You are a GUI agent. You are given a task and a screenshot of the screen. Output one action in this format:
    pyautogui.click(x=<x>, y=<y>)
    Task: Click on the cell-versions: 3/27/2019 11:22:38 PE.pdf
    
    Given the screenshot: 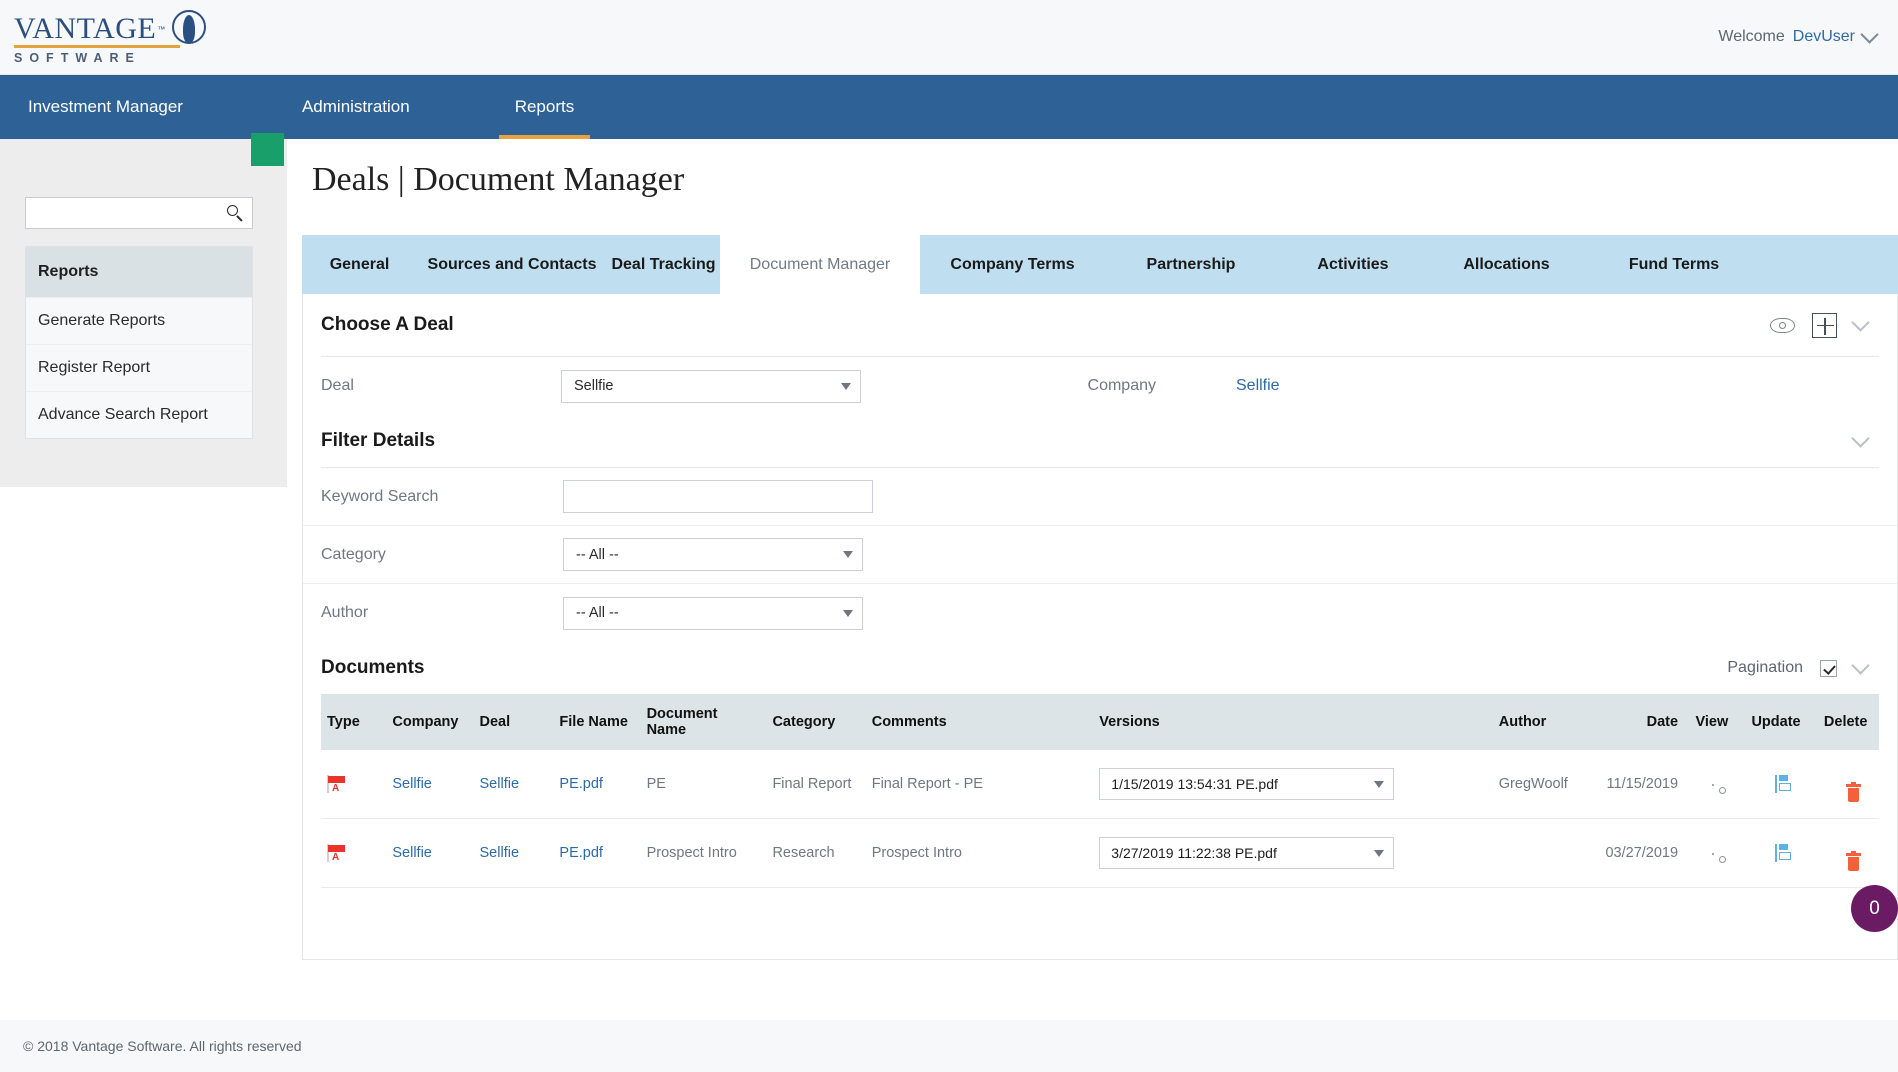 What is the action you would take?
    pyautogui.click(x=1293, y=853)
    